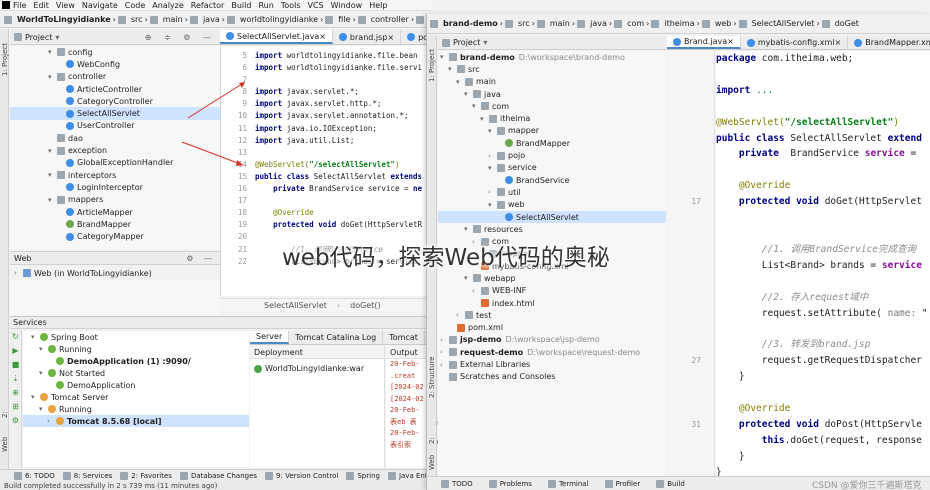  Describe the element at coordinates (485, 42) in the screenshot. I see `project-dropdown-icon: ▾` at that location.